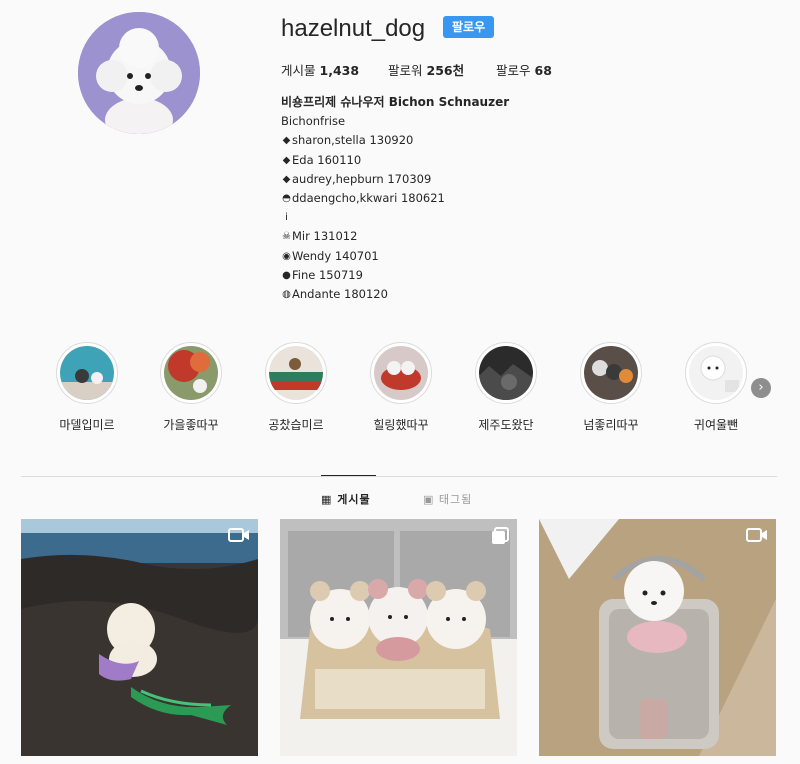 The image size is (800, 764). Describe the element at coordinates (191, 425) in the screenshot. I see `highlight-label: 가을좋따꾸` at that location.